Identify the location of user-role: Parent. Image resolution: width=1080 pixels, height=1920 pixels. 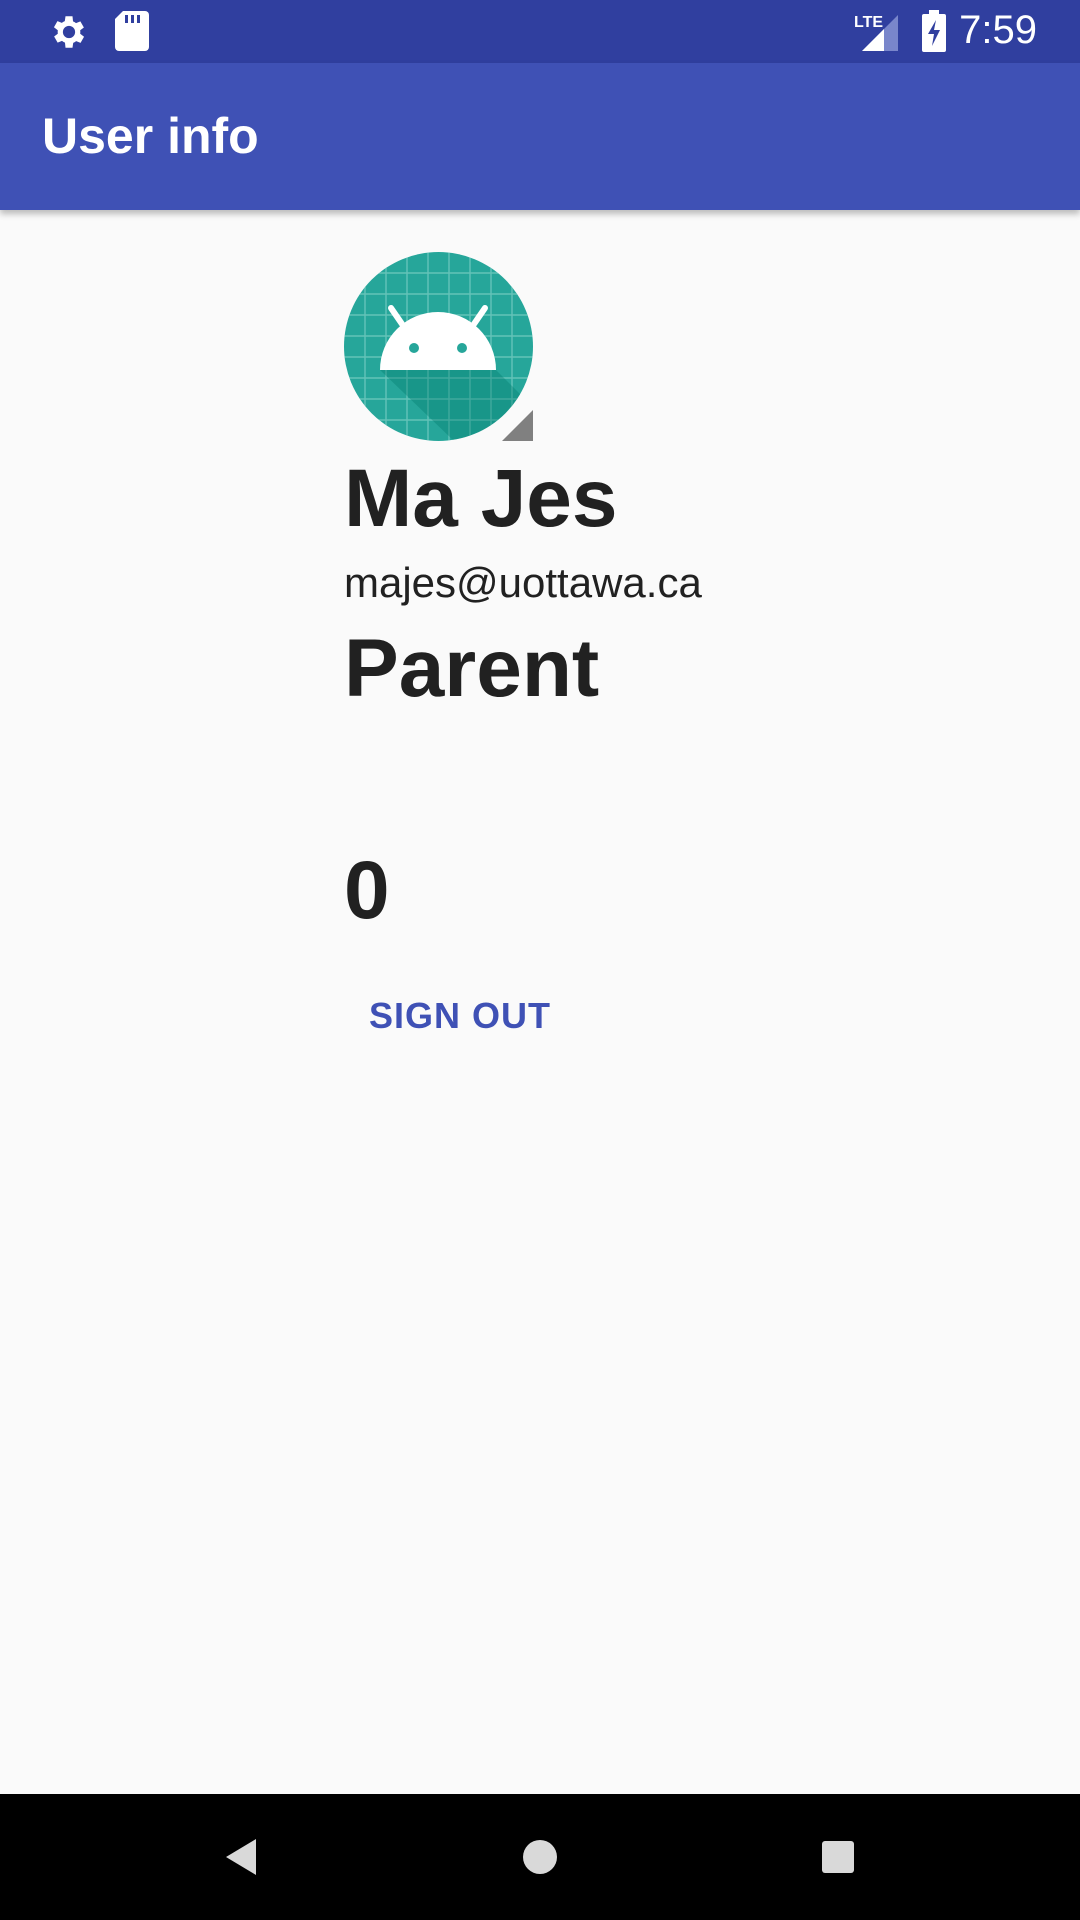
(472, 668).